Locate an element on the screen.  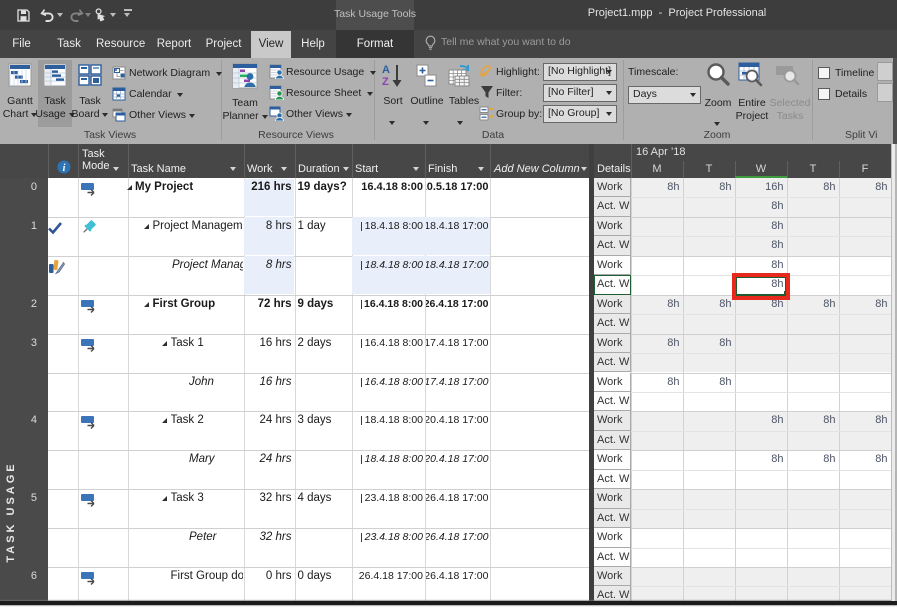
svg-text: A is located at coordinates (386, 70).